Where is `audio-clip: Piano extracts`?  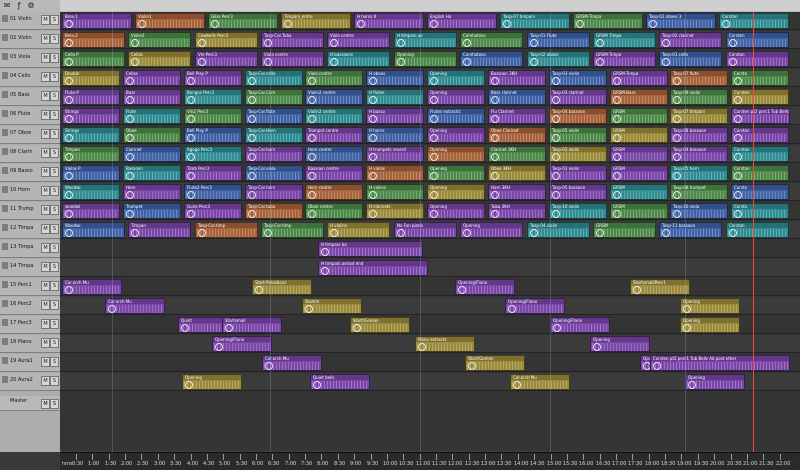
audio-clip: Piano extracts is located at coordinates (445, 344).